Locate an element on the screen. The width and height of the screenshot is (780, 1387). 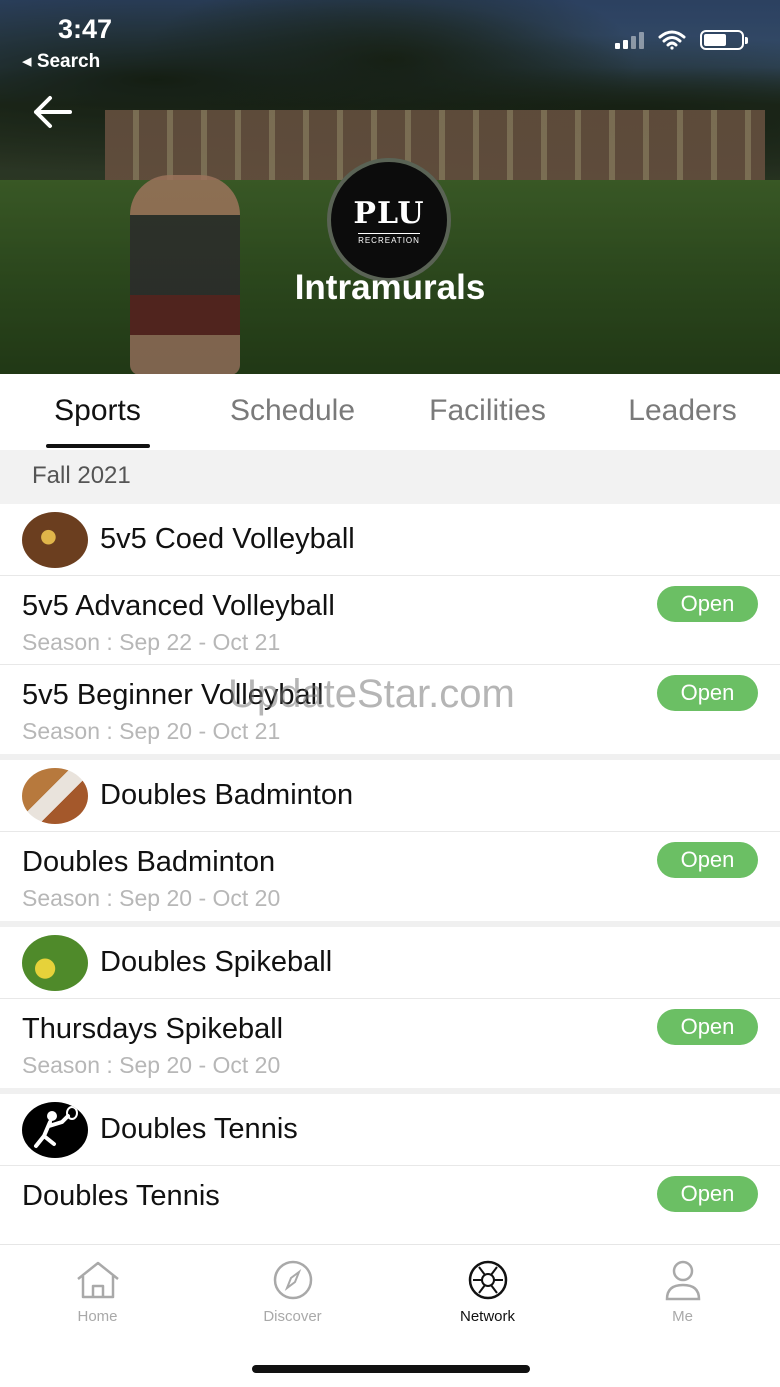
volleyball-thumb-icon is located at coordinates (55, 539).